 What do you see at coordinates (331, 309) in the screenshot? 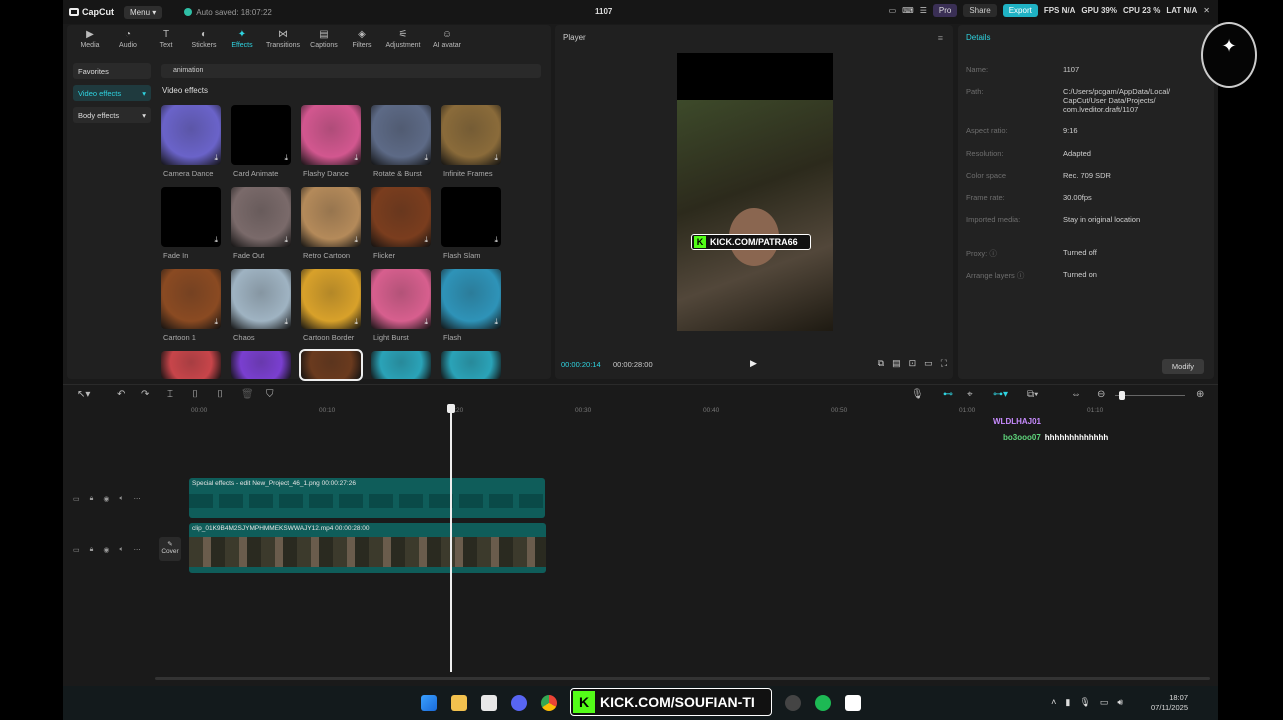
I see `effect-item: ⤓ Cartoon Border` at bounding box center [331, 309].